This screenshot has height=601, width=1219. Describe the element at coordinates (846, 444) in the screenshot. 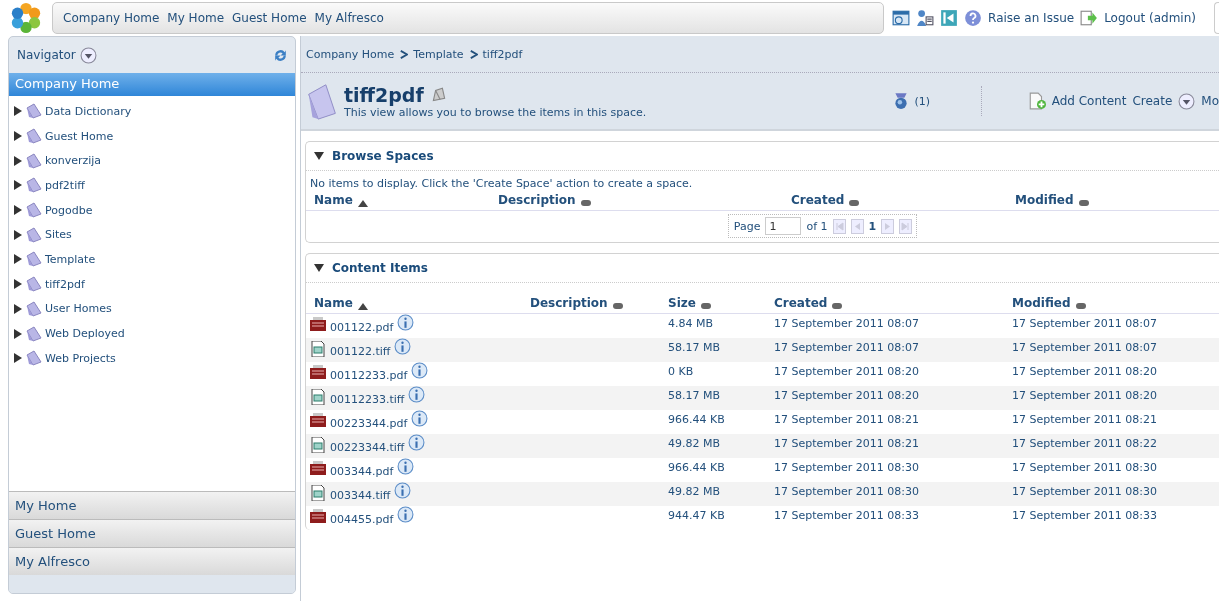

I see `table-cell-text: 17 September 2011 08:21` at that location.